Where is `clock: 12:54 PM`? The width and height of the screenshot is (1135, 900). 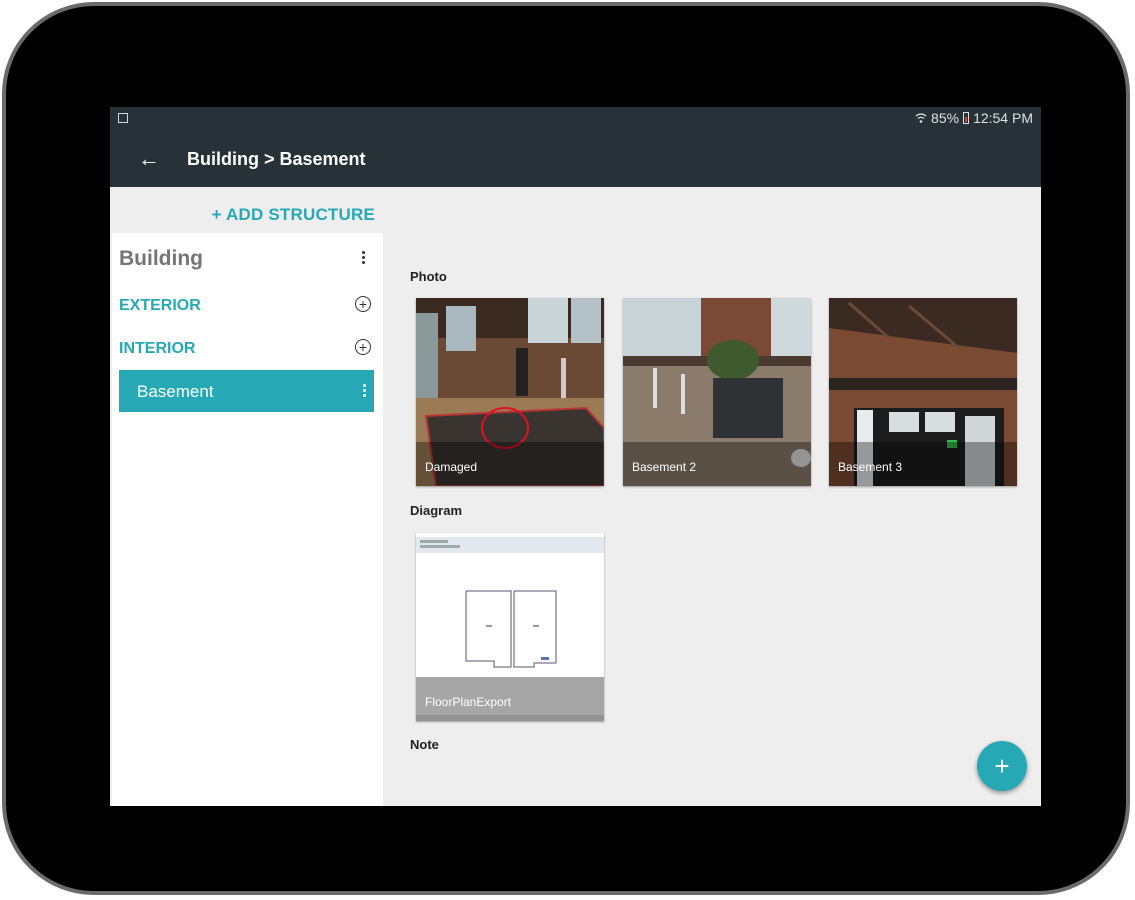 clock: 12:54 PM is located at coordinates (1003, 118).